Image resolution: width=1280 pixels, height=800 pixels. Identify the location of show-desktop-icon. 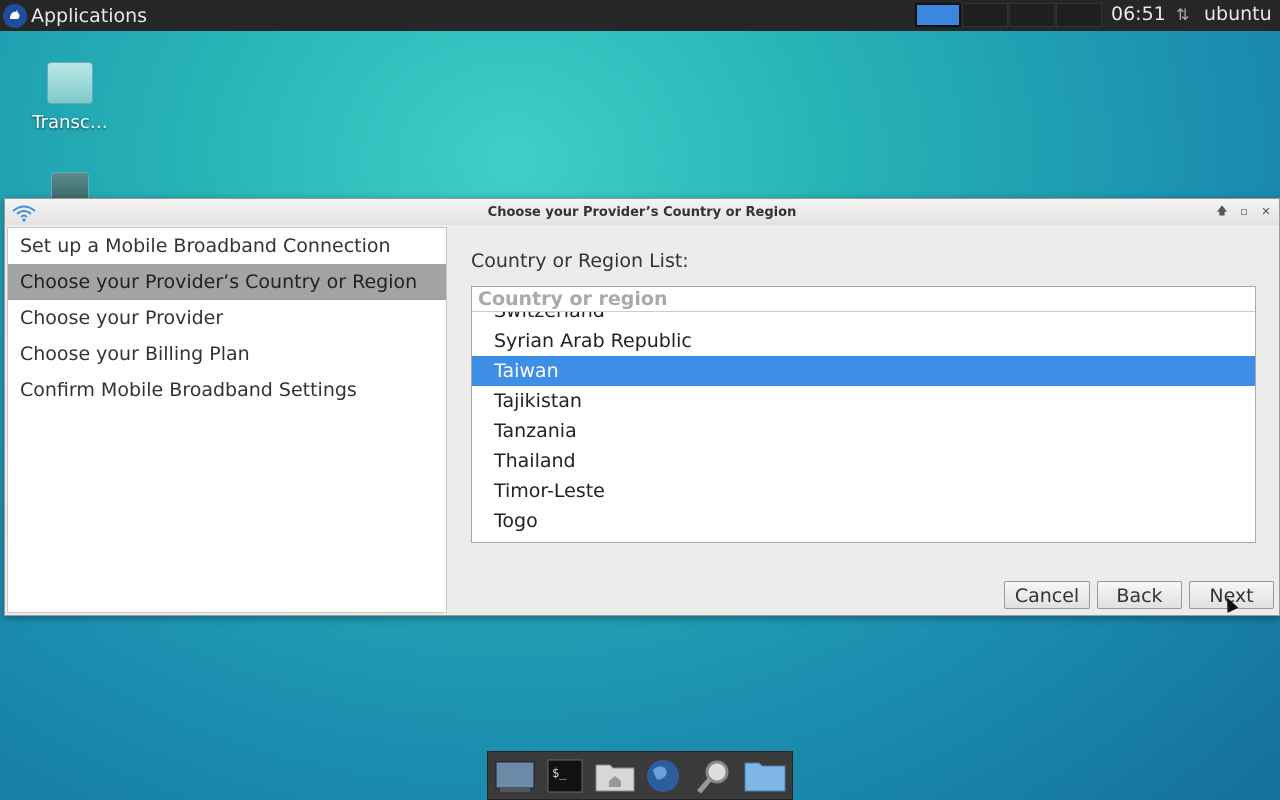
(515, 776).